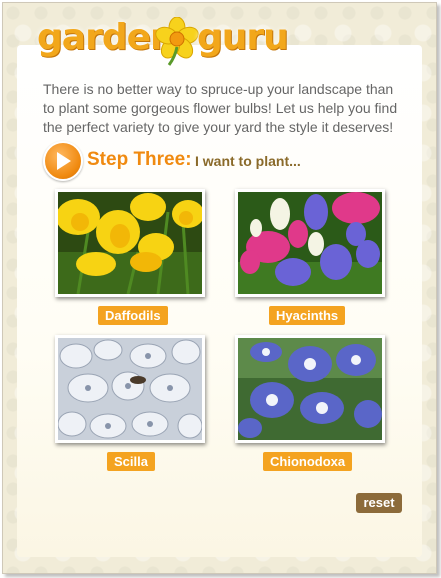 This screenshot has height=578, width=441. I want to click on daffodil-logo-icon, so click(177, 41).